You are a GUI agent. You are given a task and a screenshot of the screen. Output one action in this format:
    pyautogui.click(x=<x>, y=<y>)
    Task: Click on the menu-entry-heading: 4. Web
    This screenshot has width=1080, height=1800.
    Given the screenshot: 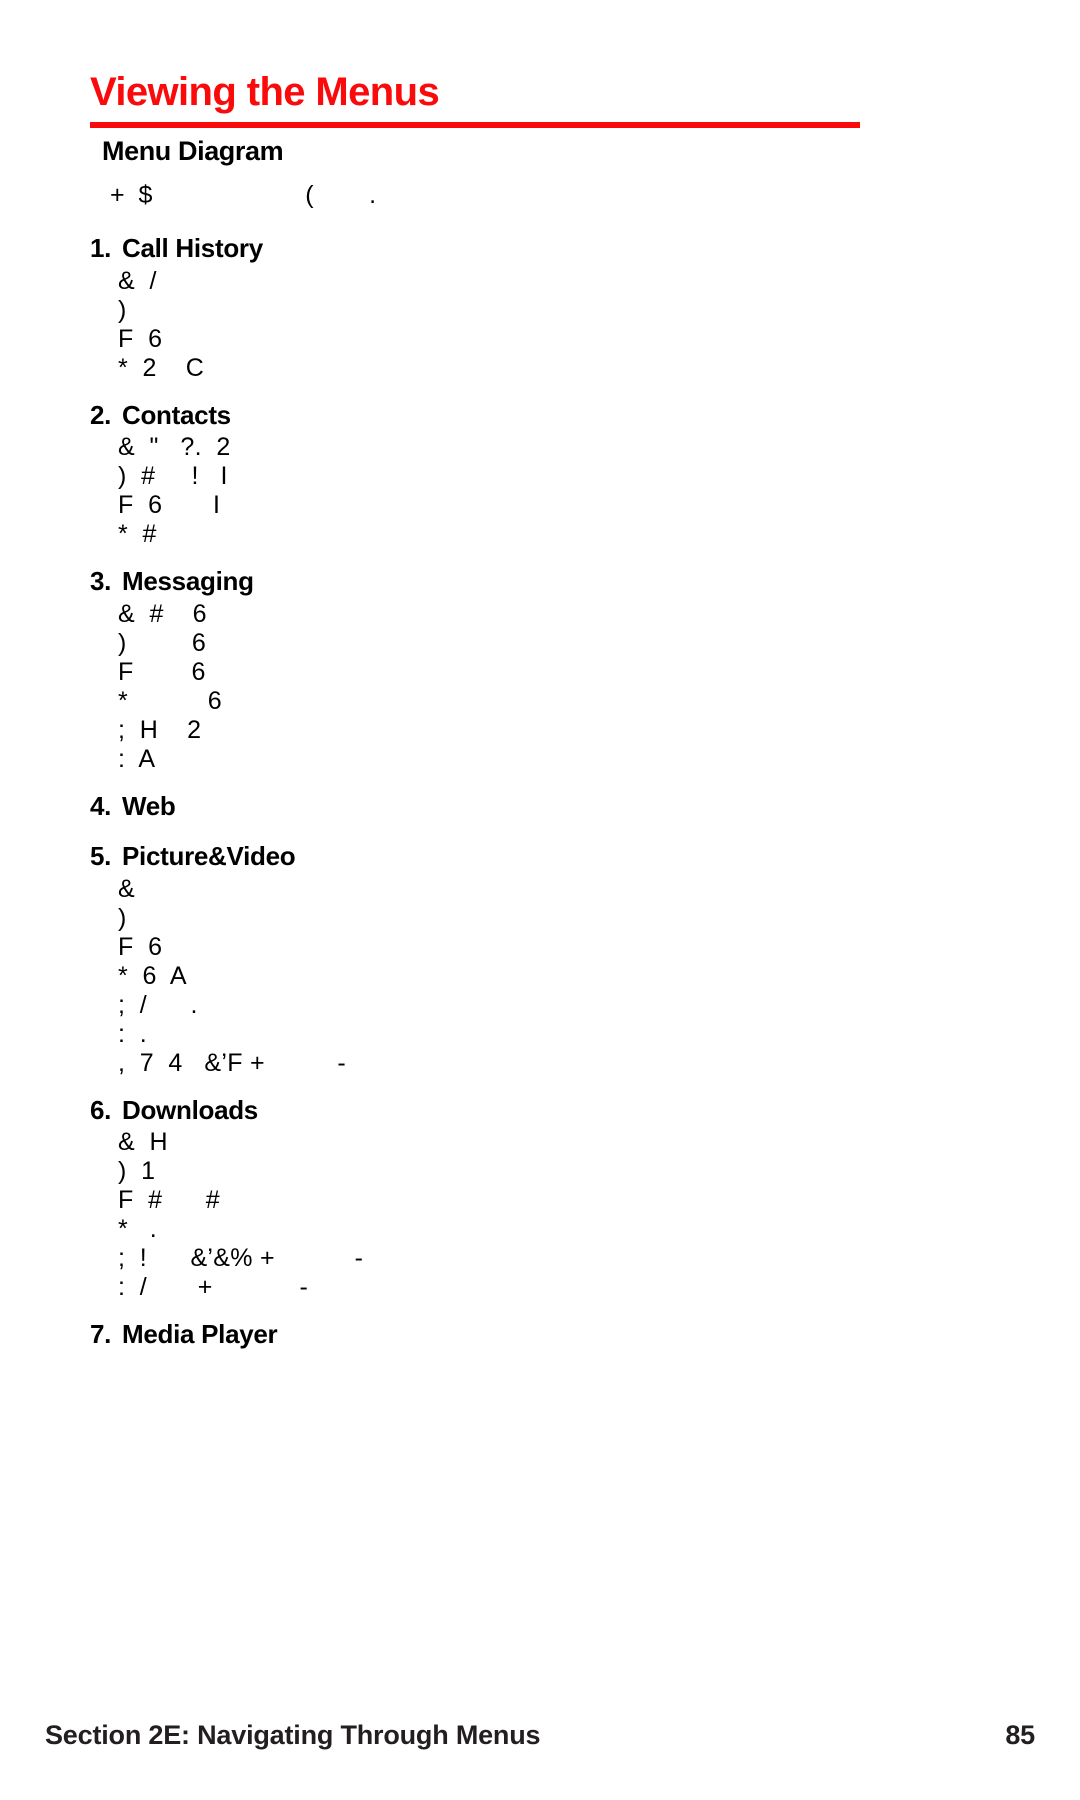 What is the action you would take?
    pyautogui.click(x=540, y=806)
    